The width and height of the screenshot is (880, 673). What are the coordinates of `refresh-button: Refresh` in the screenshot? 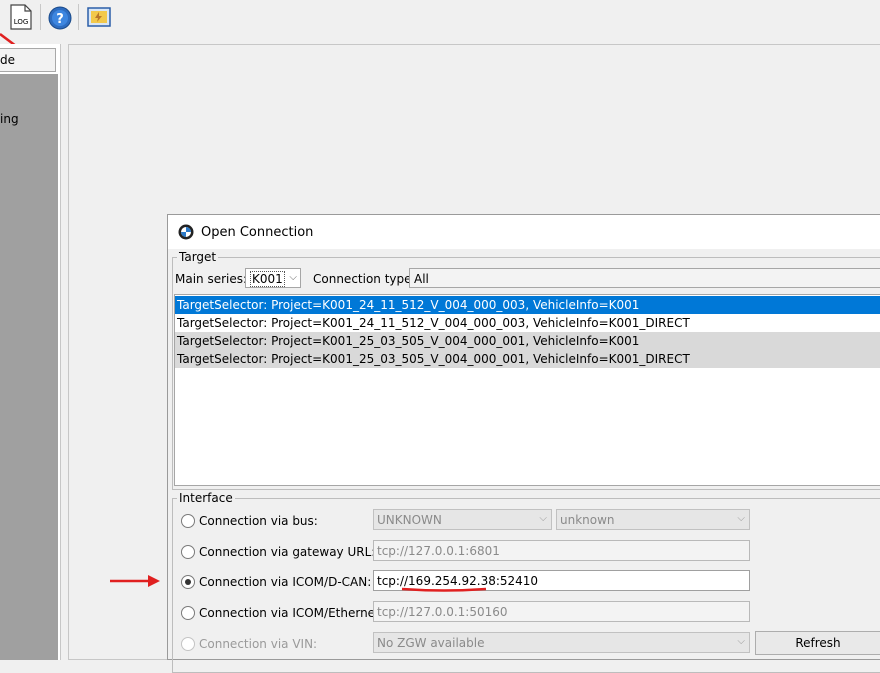 It's located at (817, 643).